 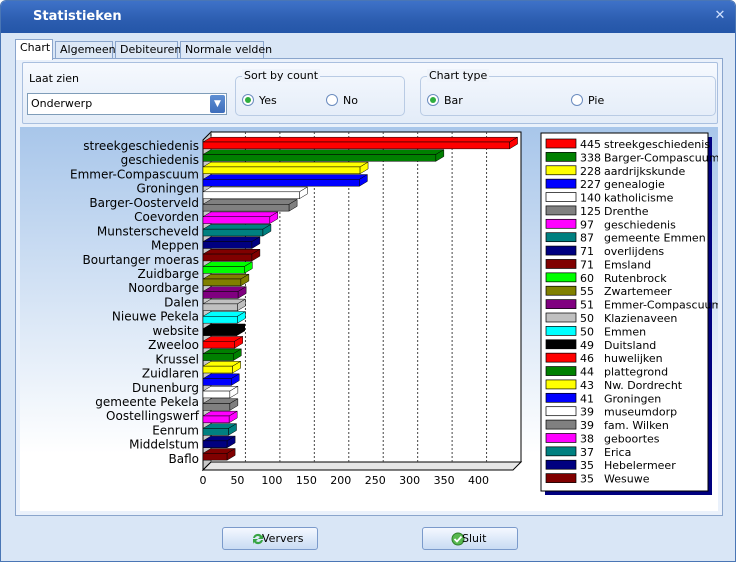 I want to click on type-bar-label: Bar, so click(x=453, y=100).